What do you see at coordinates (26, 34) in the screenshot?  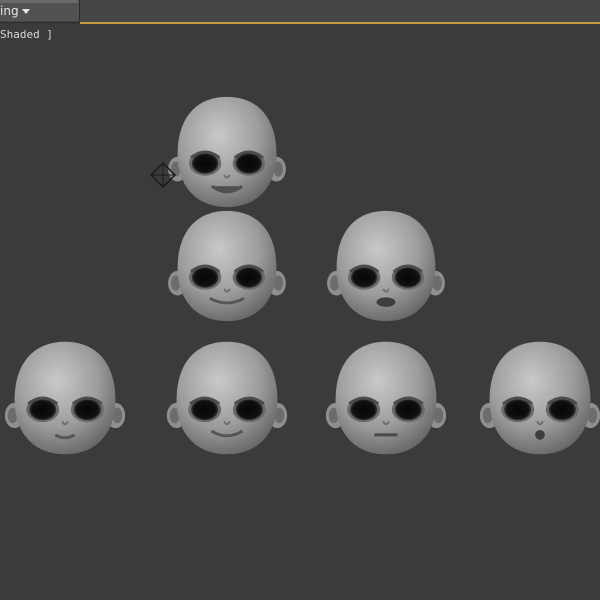 I see `viewport-shading-label: Shaded ]` at bounding box center [26, 34].